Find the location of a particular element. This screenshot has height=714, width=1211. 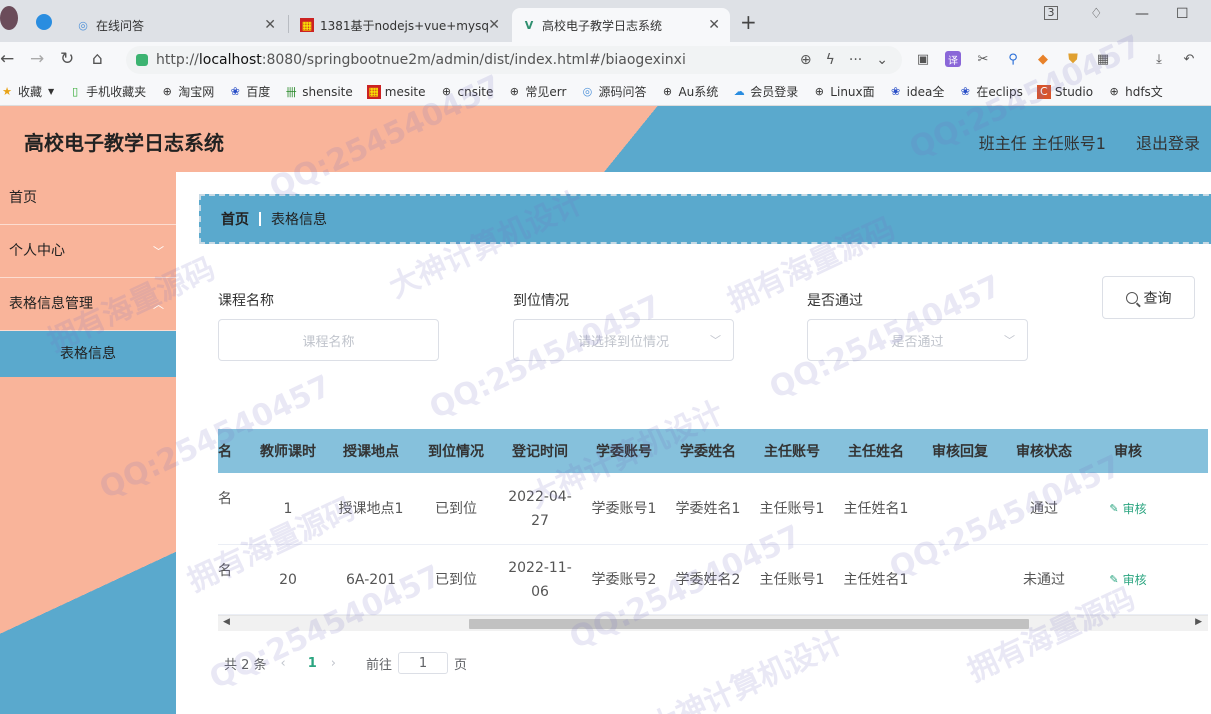

bookmark-item: 卌 shensite is located at coordinates (318, 92).